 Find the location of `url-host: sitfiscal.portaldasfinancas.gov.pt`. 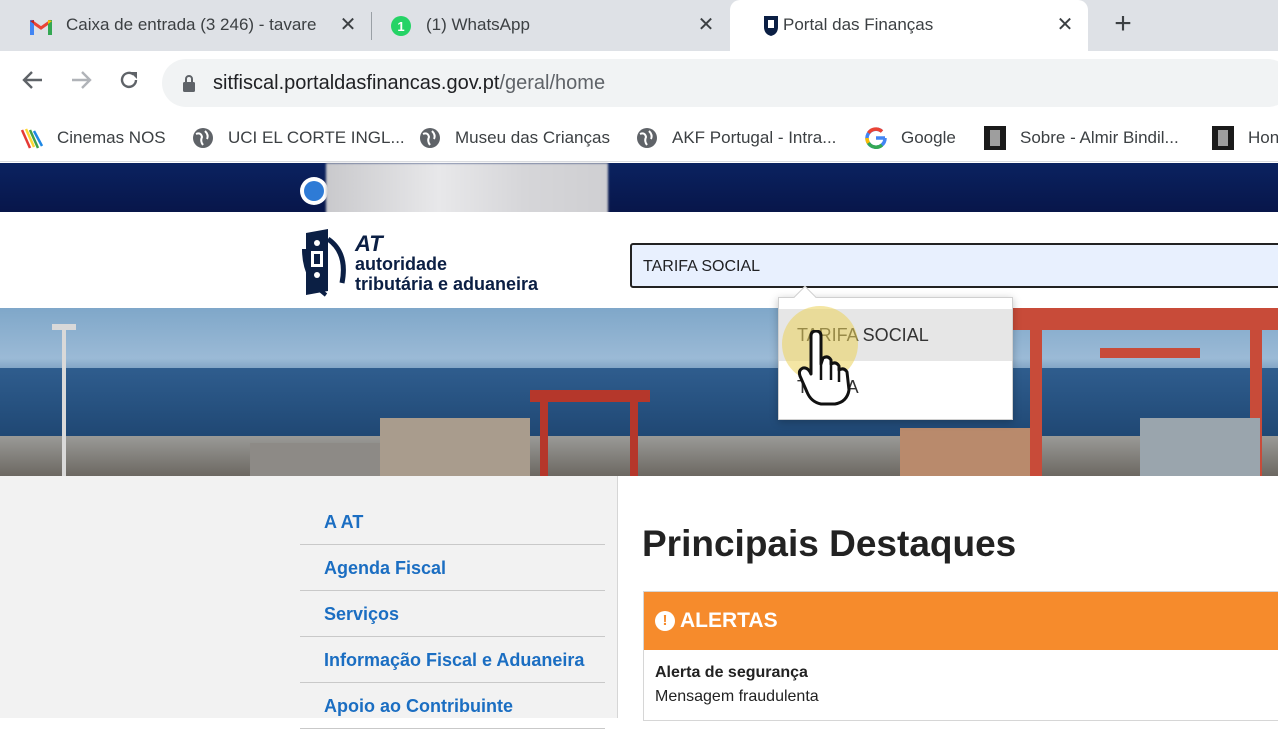

url-host: sitfiscal.portaldasfinancas.gov.pt is located at coordinates (356, 83).